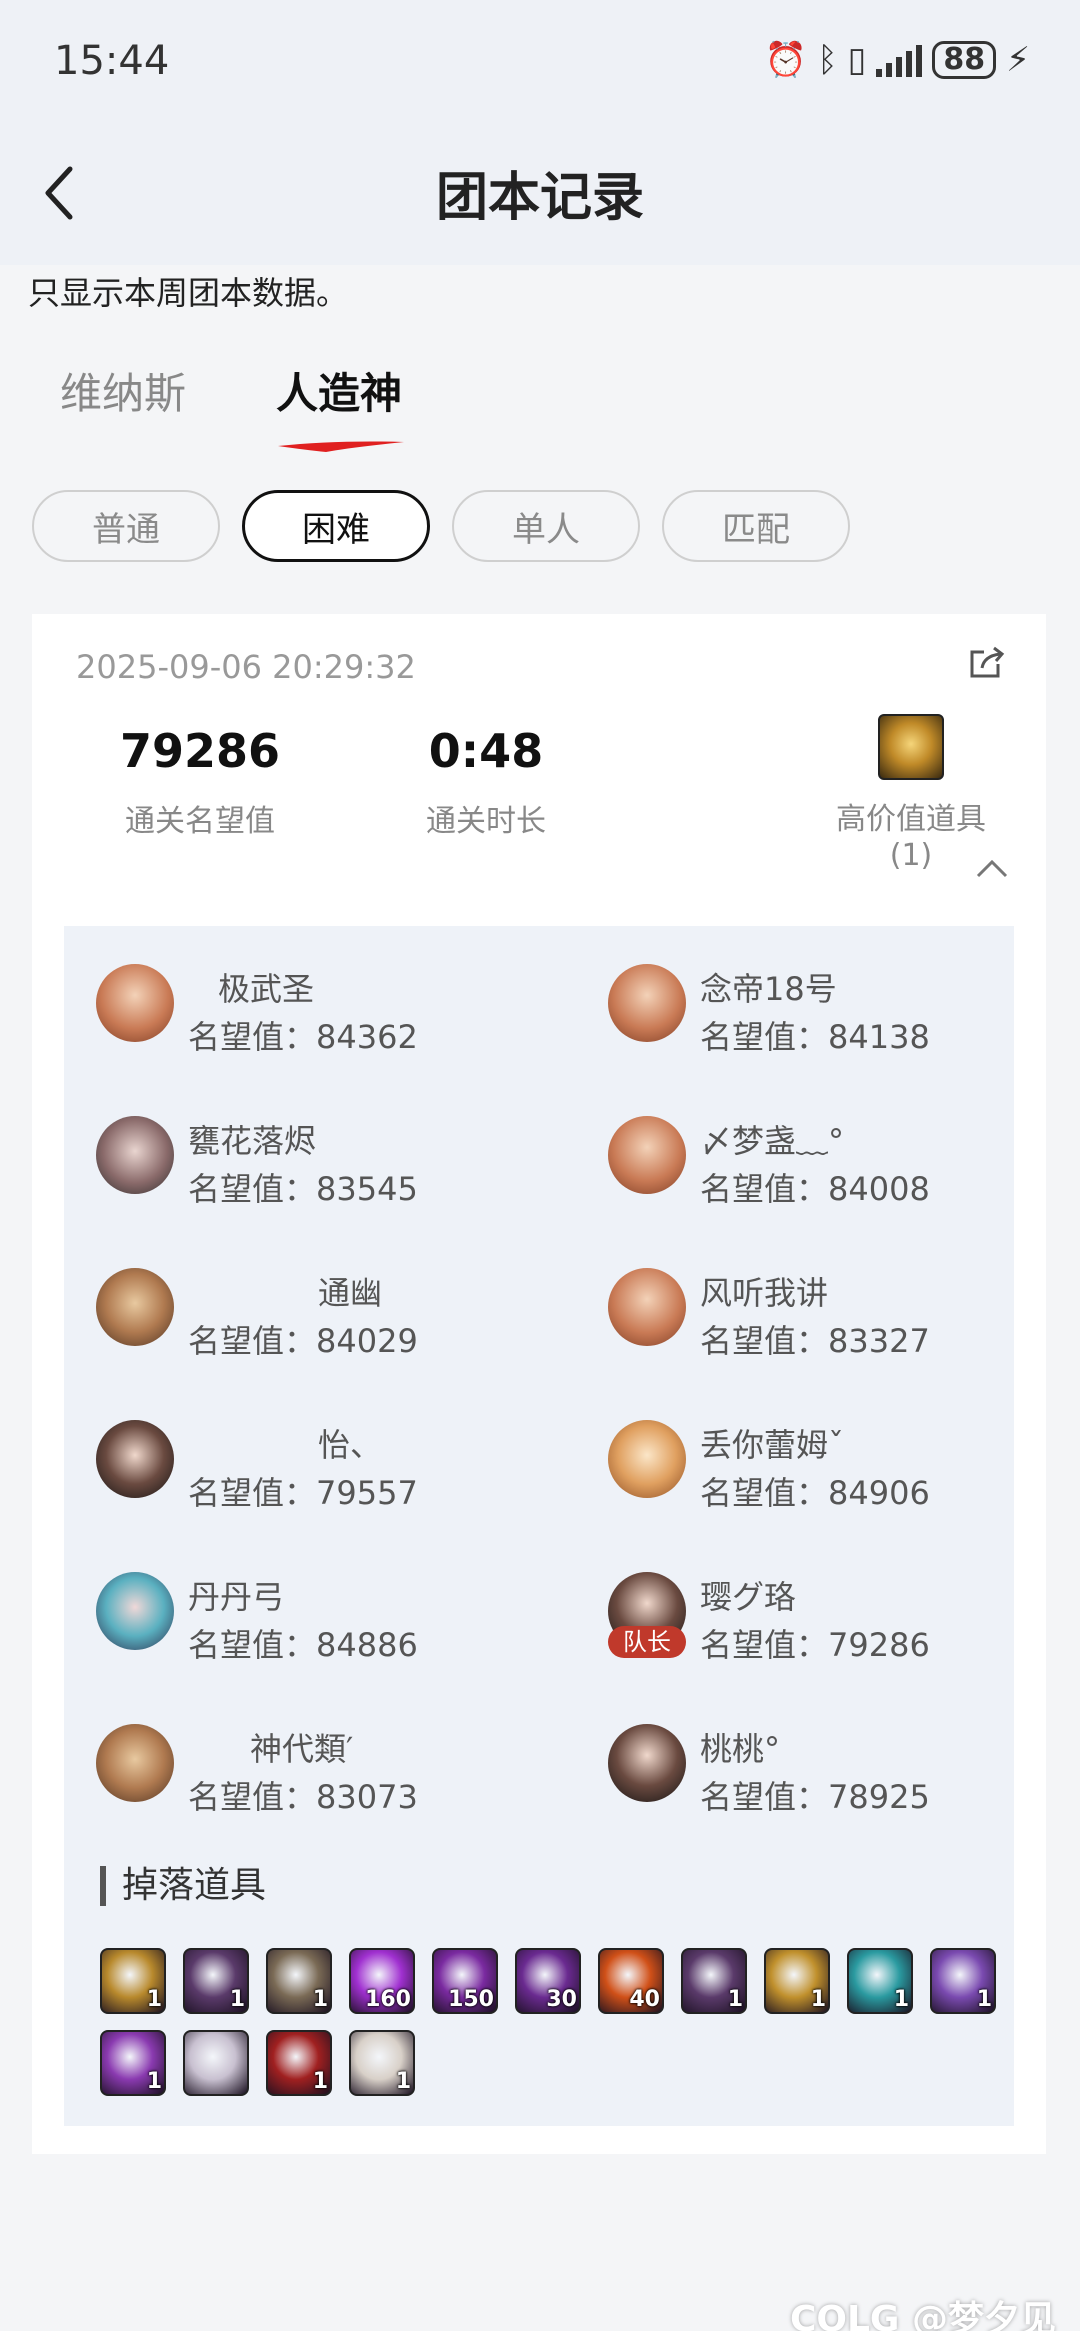 The height and width of the screenshot is (2331, 1080). What do you see at coordinates (303, 1189) in the screenshot?
I see `member-reputation: 名望值：83545` at bounding box center [303, 1189].